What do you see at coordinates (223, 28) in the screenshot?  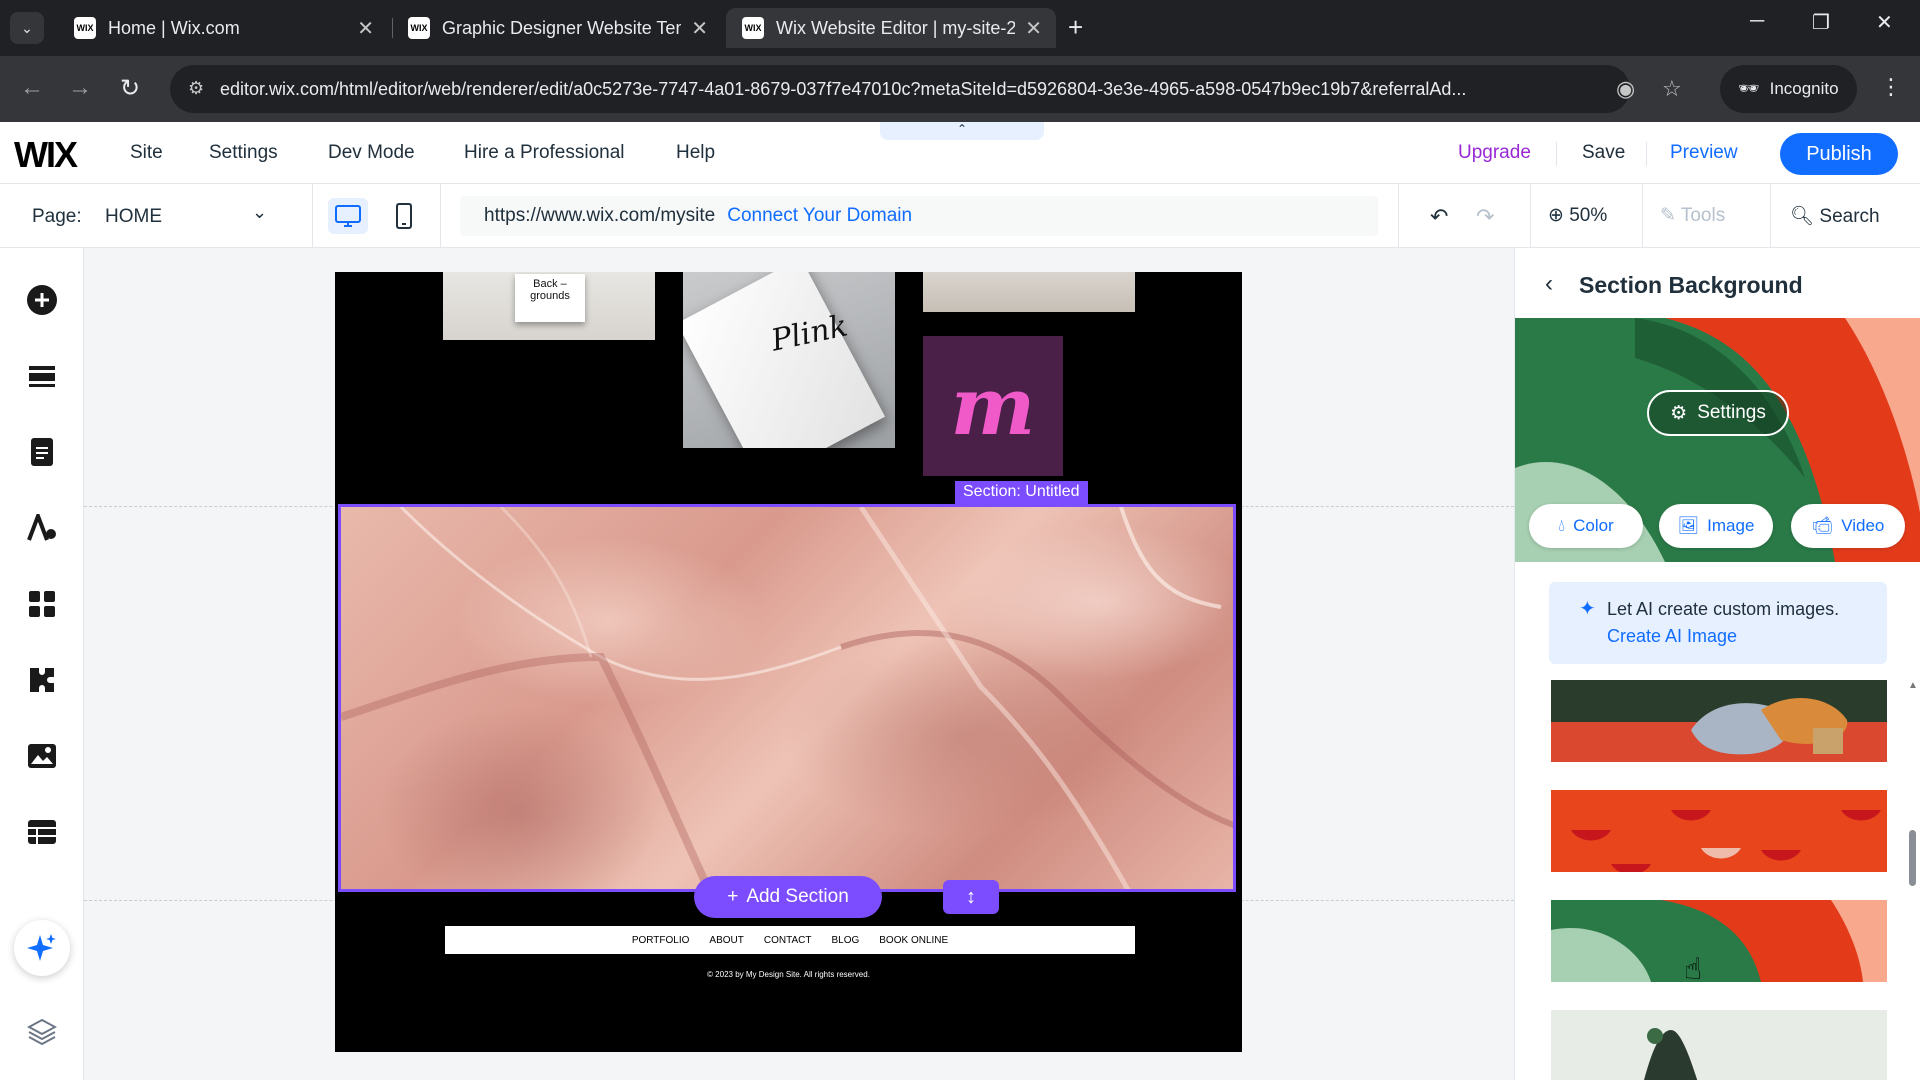 I see `browser-tab-home: WIX Home | Wix.com ✕` at bounding box center [223, 28].